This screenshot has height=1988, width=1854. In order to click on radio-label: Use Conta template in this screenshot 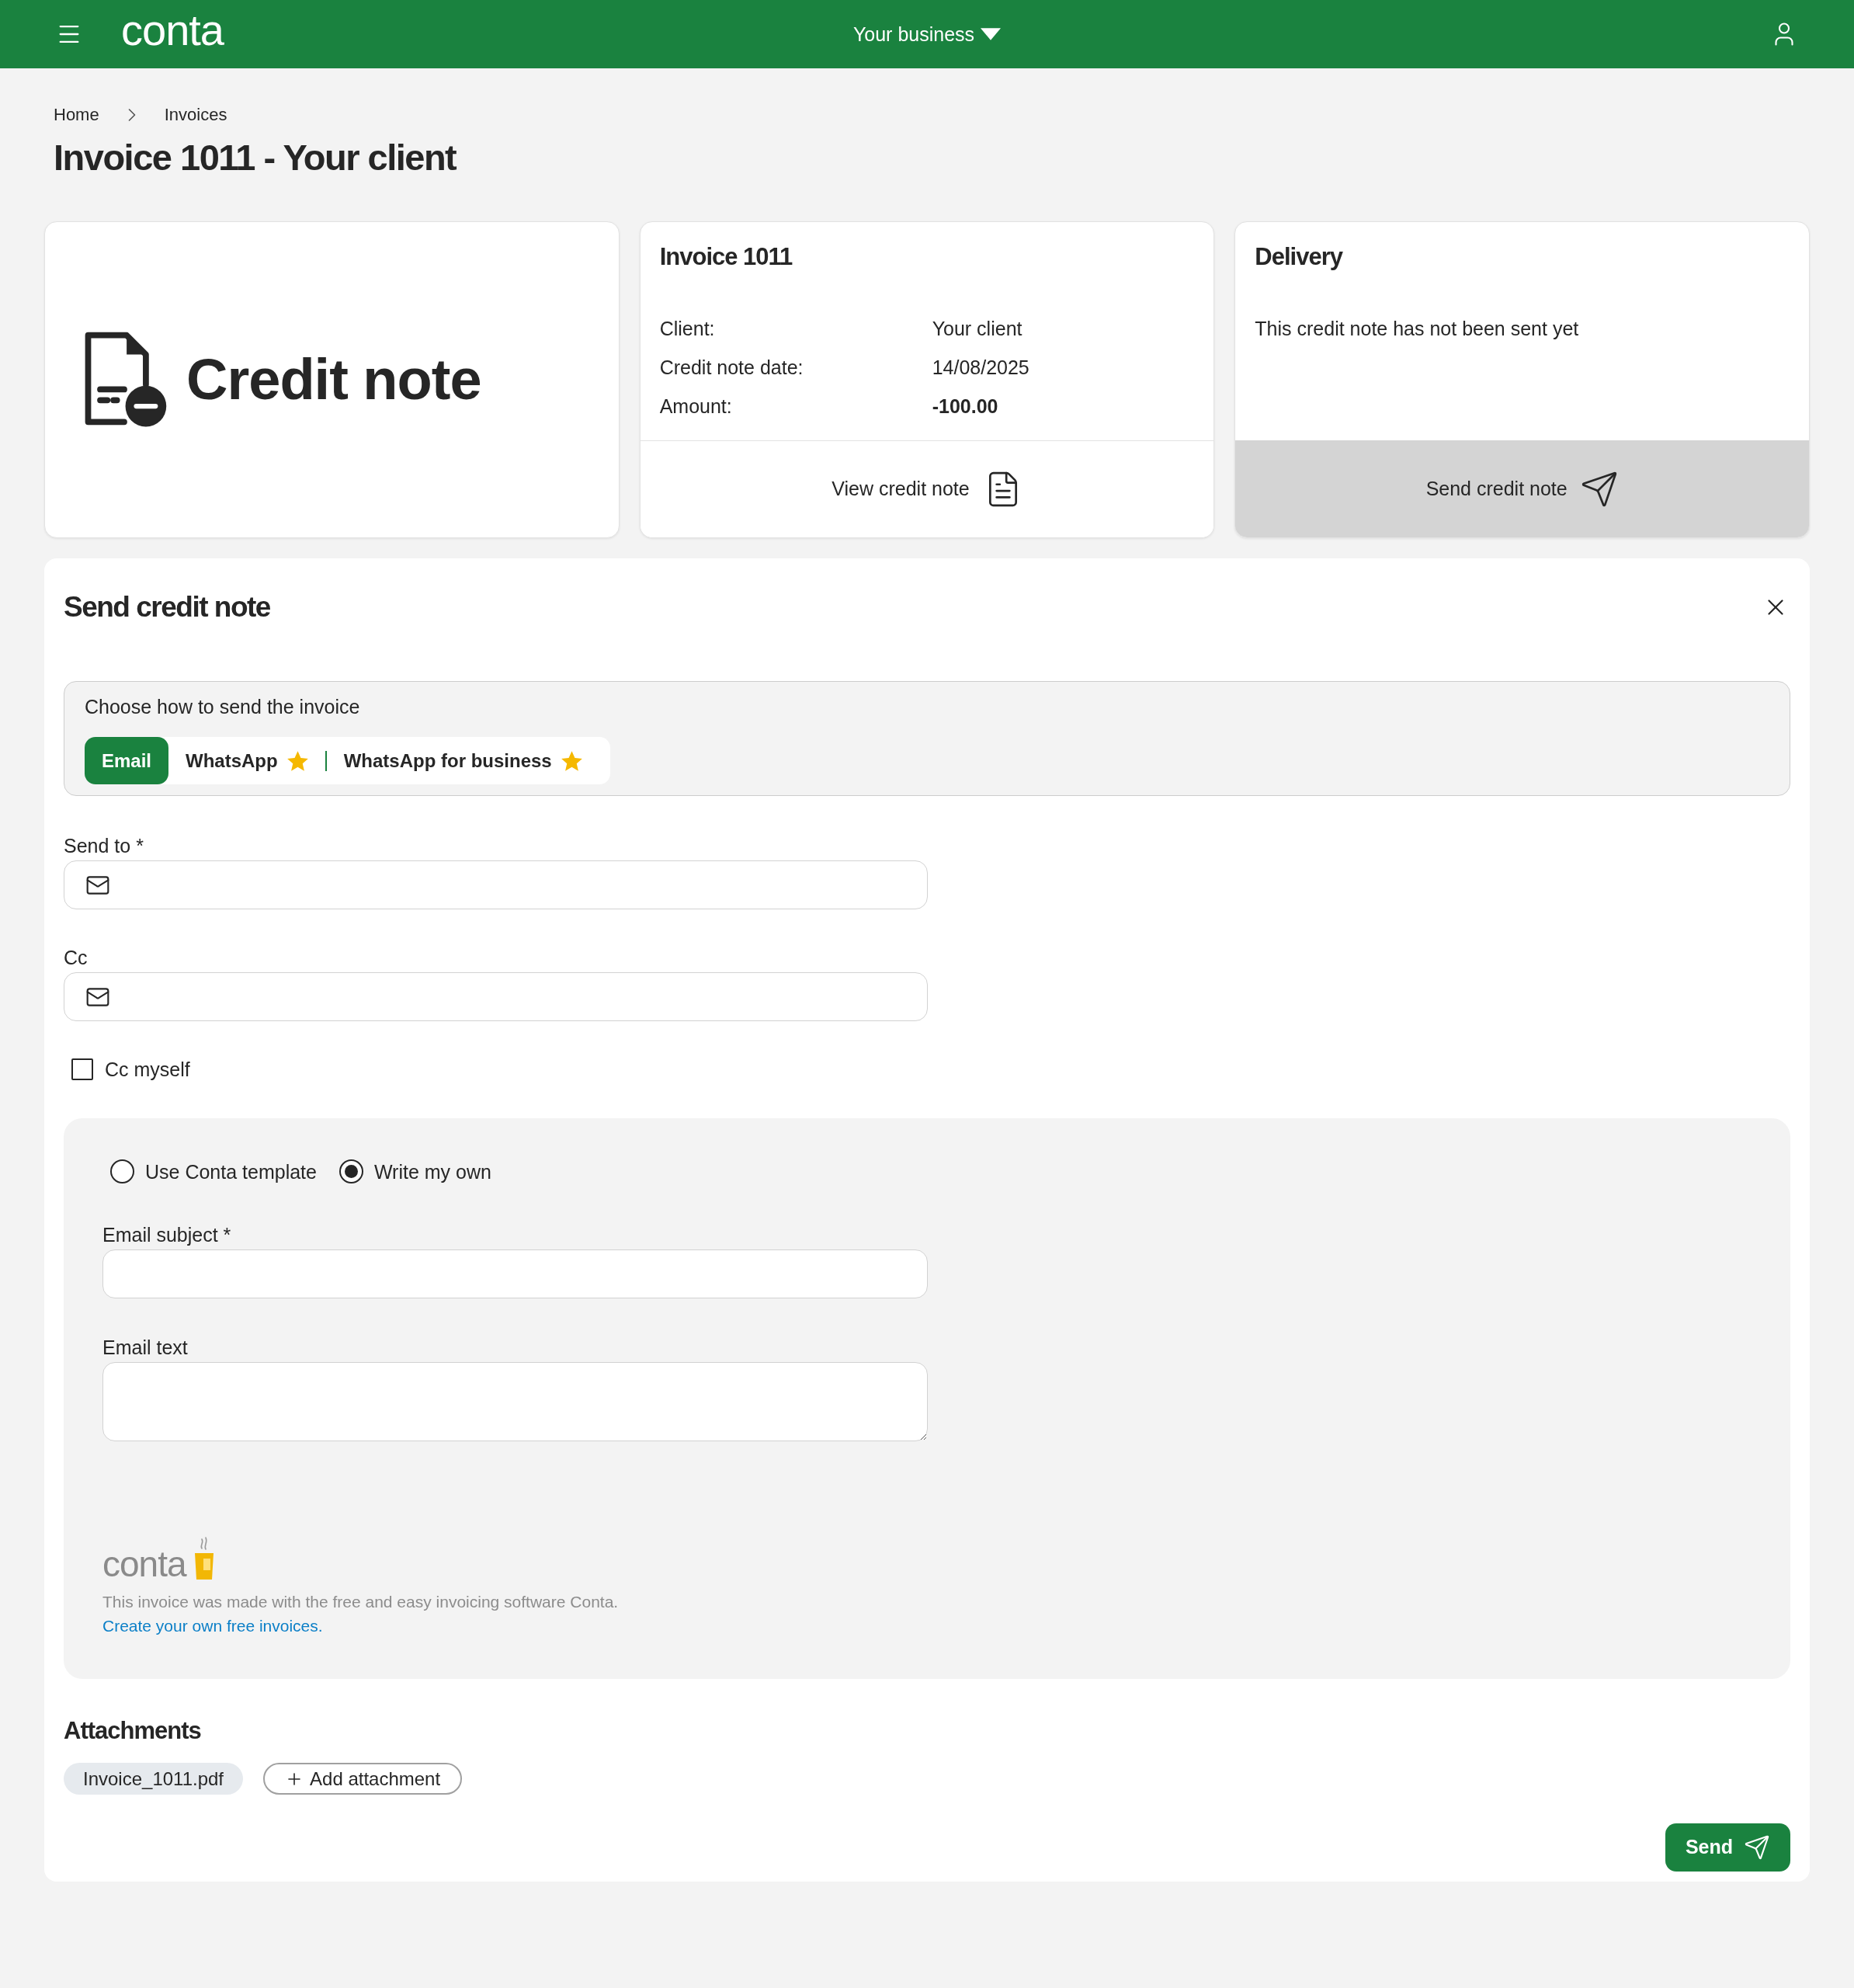, I will do `click(231, 1171)`.